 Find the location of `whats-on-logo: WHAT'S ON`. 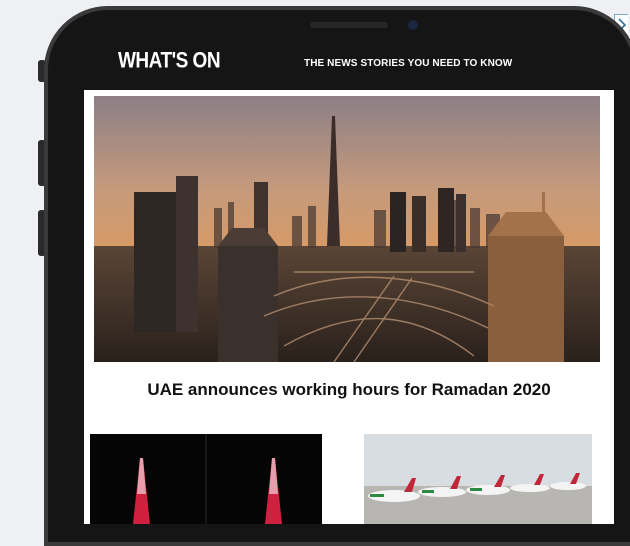

whats-on-logo: WHAT'S ON is located at coordinates (169, 61).